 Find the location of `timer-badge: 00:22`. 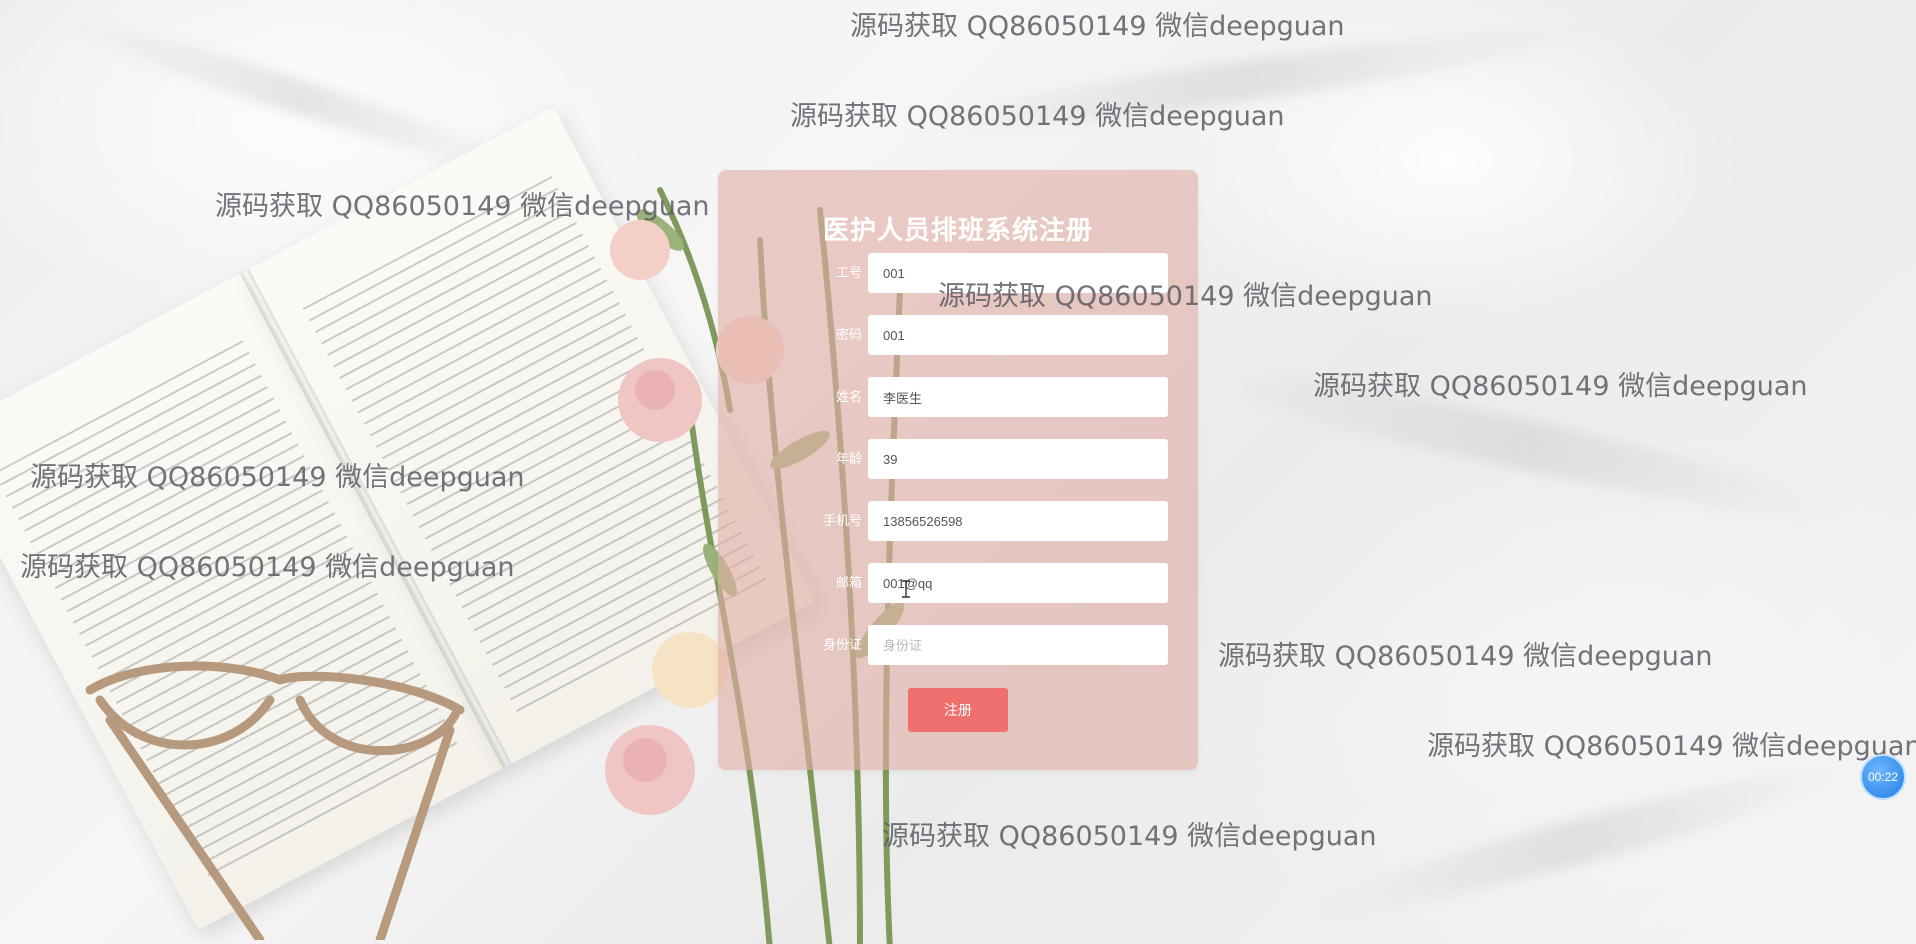

timer-badge: 00:22 is located at coordinates (1883, 777).